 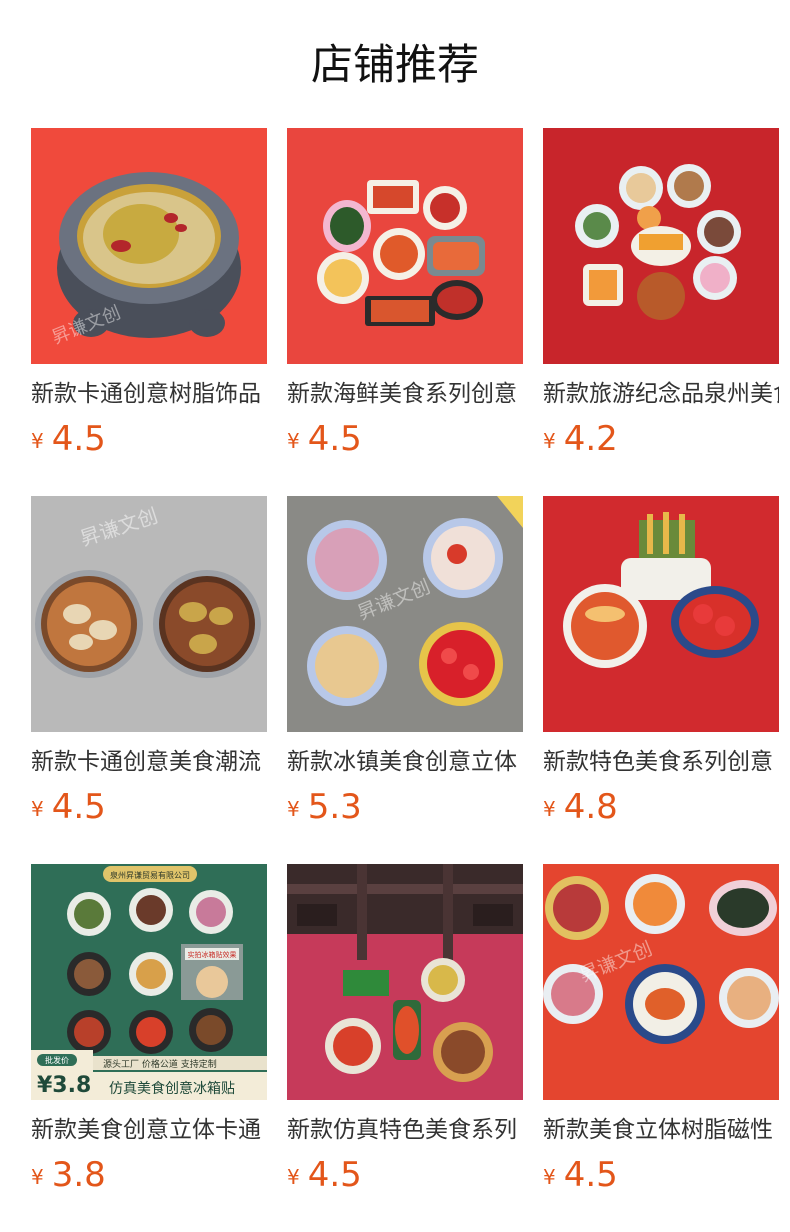 I want to click on product-name: 新款旅游纪念品泉州美食, so click(x=661, y=394).